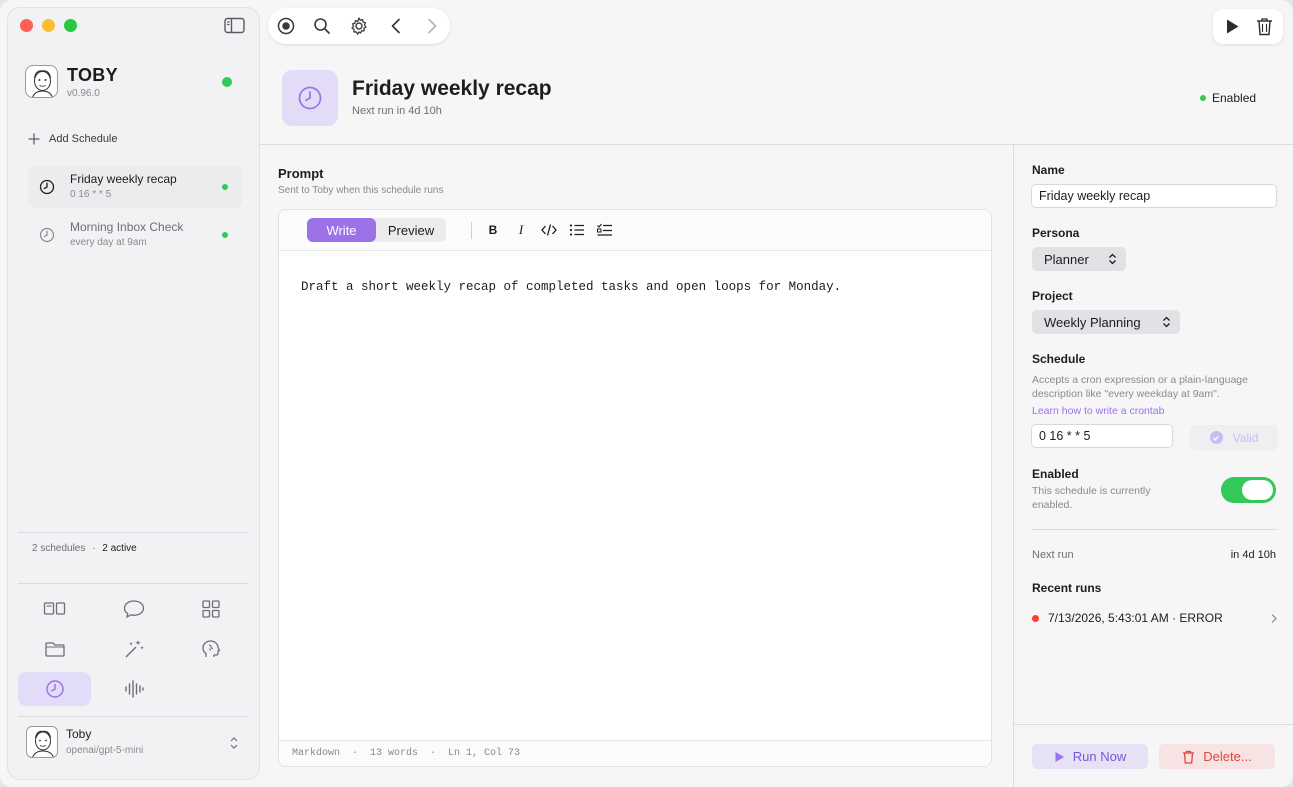 Image resolution: width=1293 pixels, height=787 pixels. I want to click on connection-status-dot, so click(227, 82).